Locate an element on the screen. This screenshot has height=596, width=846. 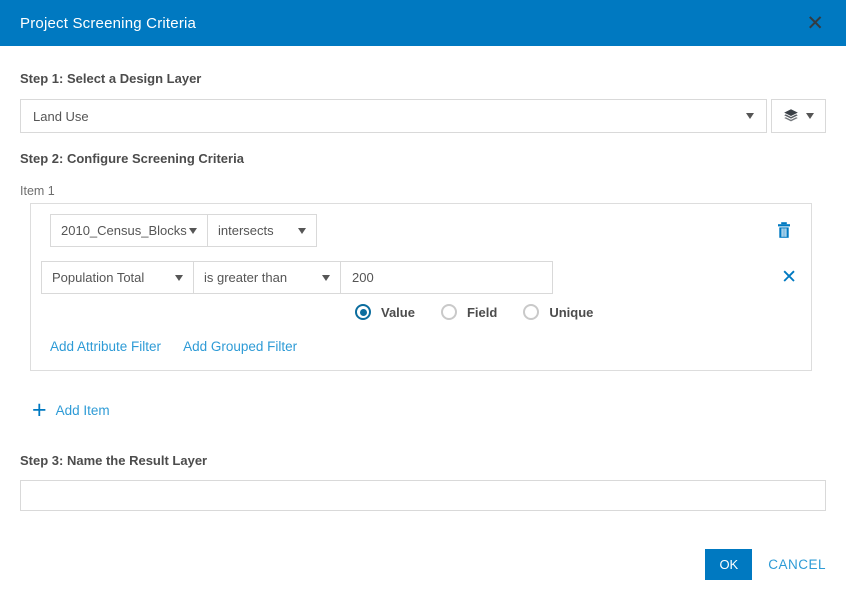
attribute-filter-row: Population Total is greater than ✕ is located at coordinates (420, 277).